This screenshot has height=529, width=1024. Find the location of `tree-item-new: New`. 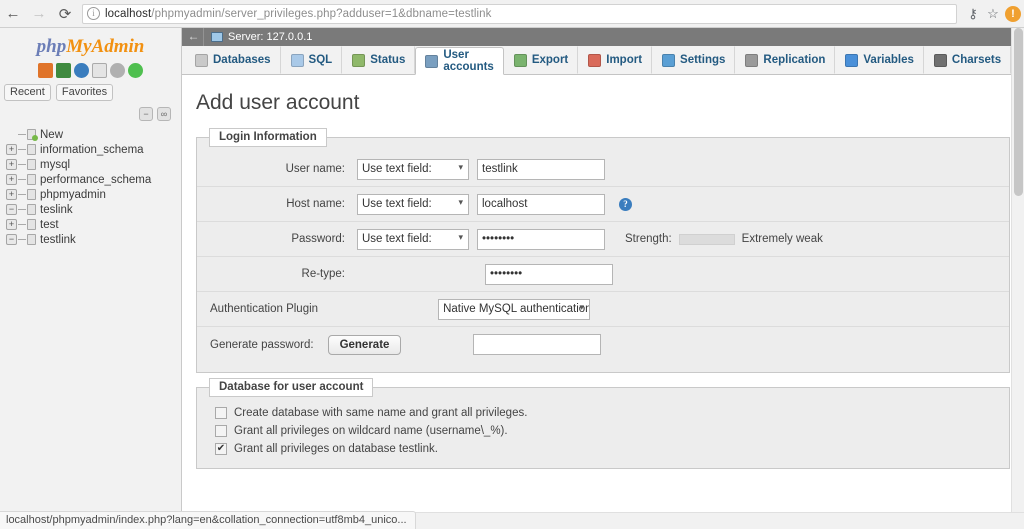

tree-item-new: New is located at coordinates (93, 134).